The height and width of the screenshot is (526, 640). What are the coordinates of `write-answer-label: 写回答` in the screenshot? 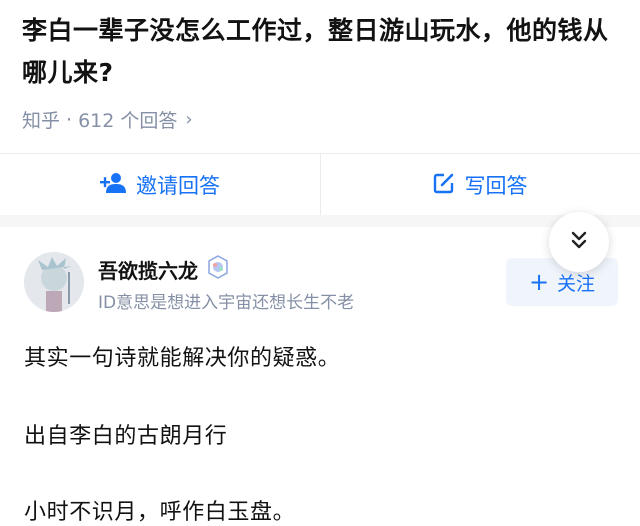 It's located at (496, 186).